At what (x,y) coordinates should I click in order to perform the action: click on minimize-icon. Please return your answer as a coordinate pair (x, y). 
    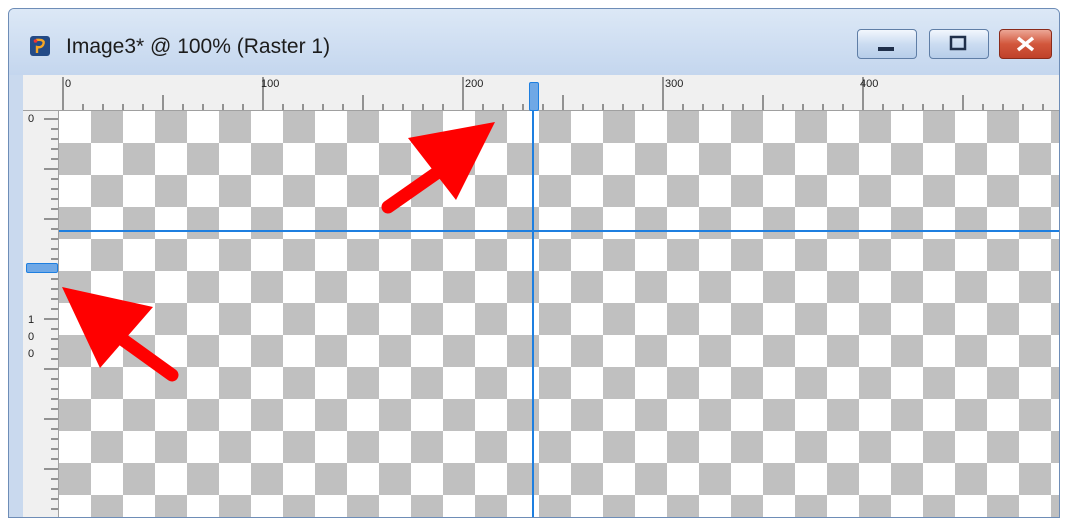
    Looking at the image, I should click on (886, 49).